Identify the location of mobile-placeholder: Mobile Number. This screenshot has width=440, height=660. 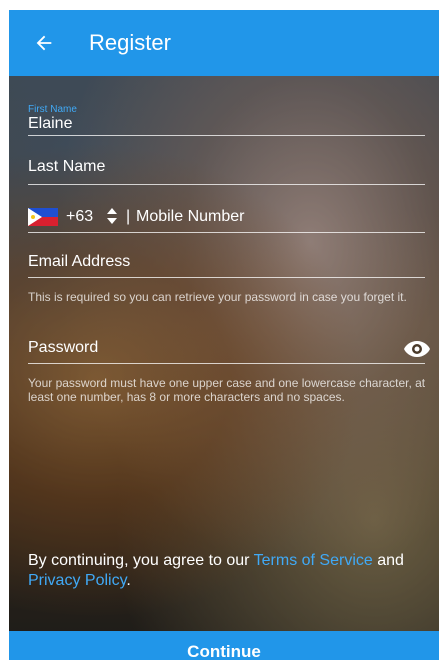
(190, 216).